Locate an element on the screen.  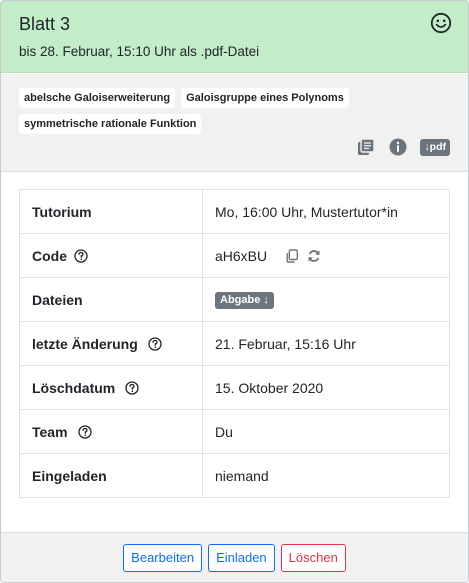
table-row: Löschdatum 15. Oktober 2020 is located at coordinates (234, 387).